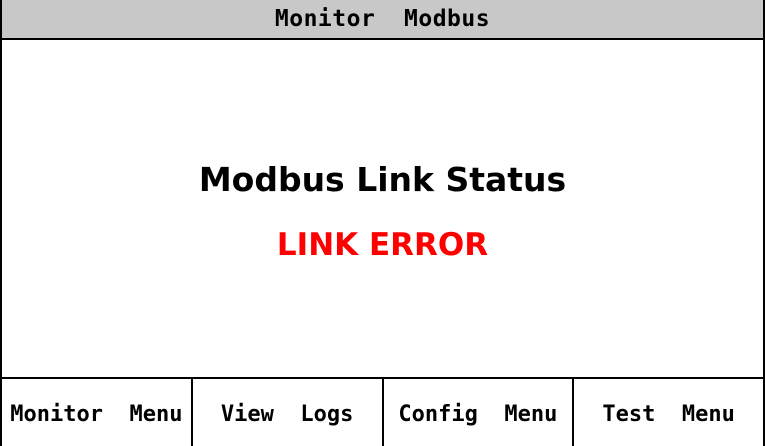  What do you see at coordinates (382, 179) in the screenshot?
I see `status-label: Modbus Link Status` at bounding box center [382, 179].